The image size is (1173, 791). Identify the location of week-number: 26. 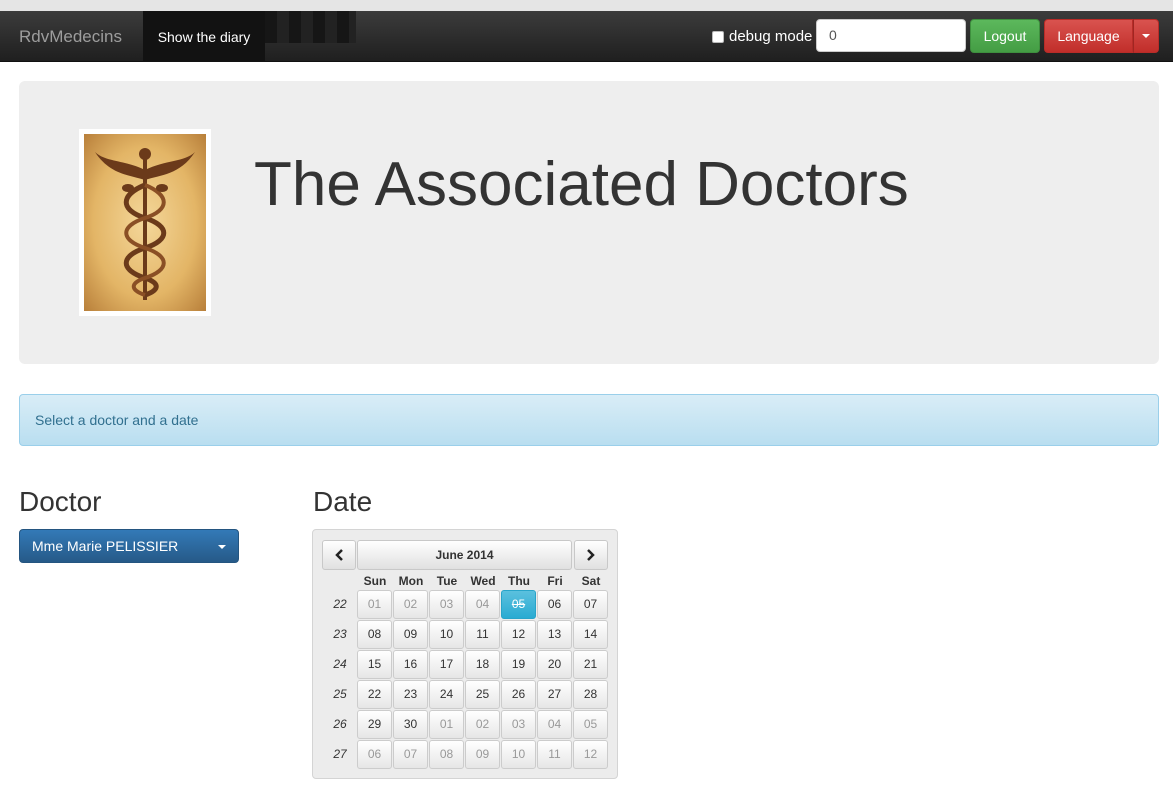
(340, 724).